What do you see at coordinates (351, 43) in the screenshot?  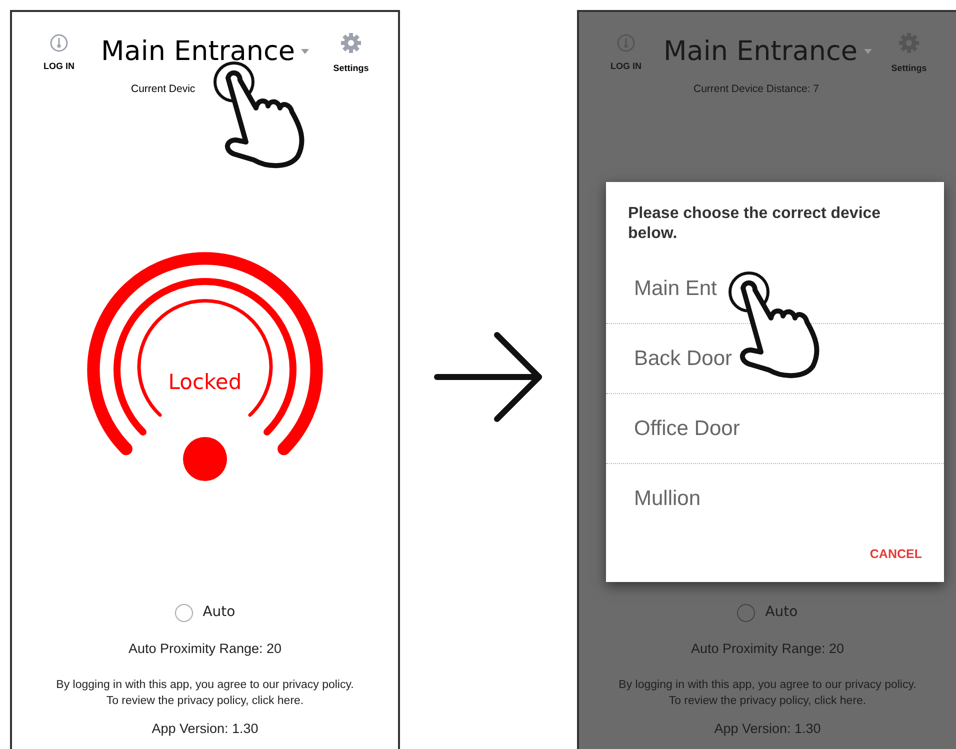 I see `settings-icon` at bounding box center [351, 43].